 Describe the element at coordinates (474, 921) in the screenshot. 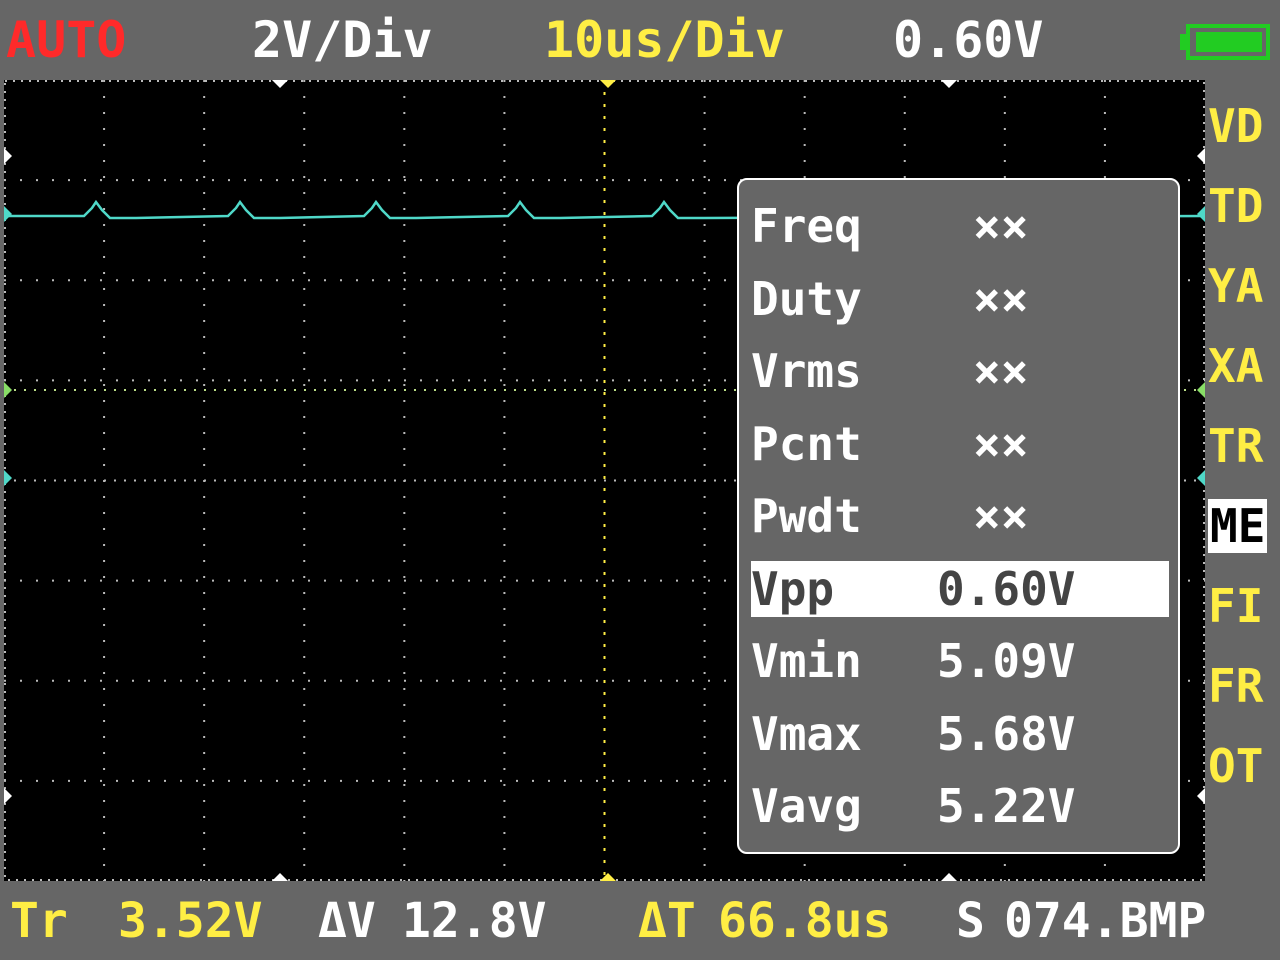

I see `delta-v-value: 12.8V` at that location.